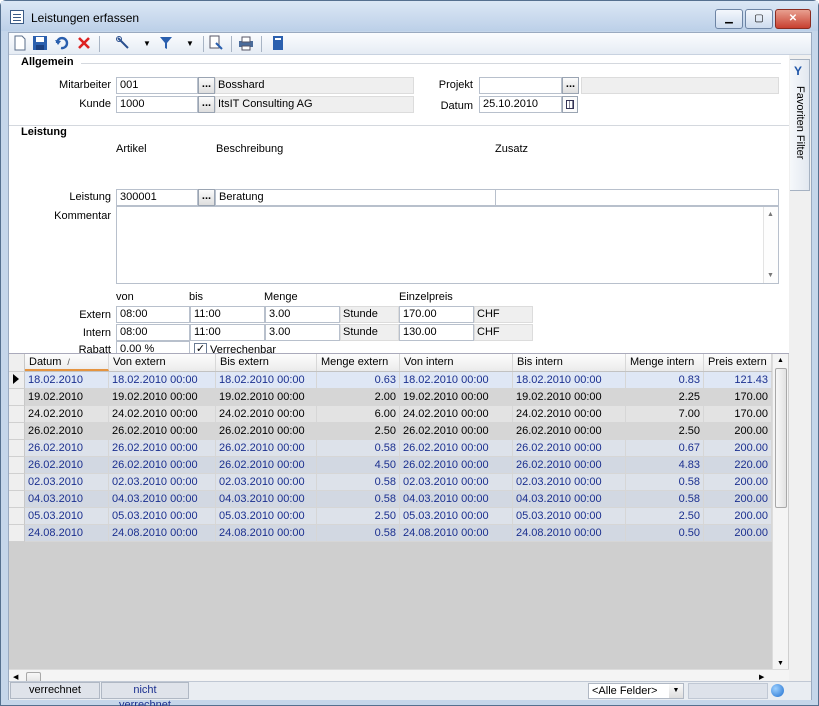  I want to click on tools-icon, so click(123, 44).